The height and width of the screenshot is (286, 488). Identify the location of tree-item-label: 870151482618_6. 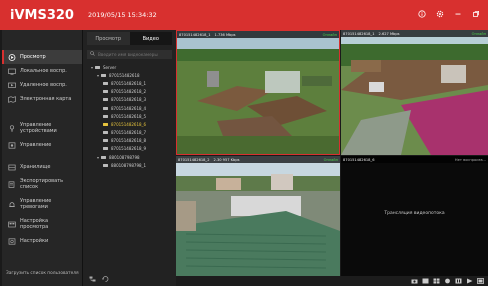
(129, 124).